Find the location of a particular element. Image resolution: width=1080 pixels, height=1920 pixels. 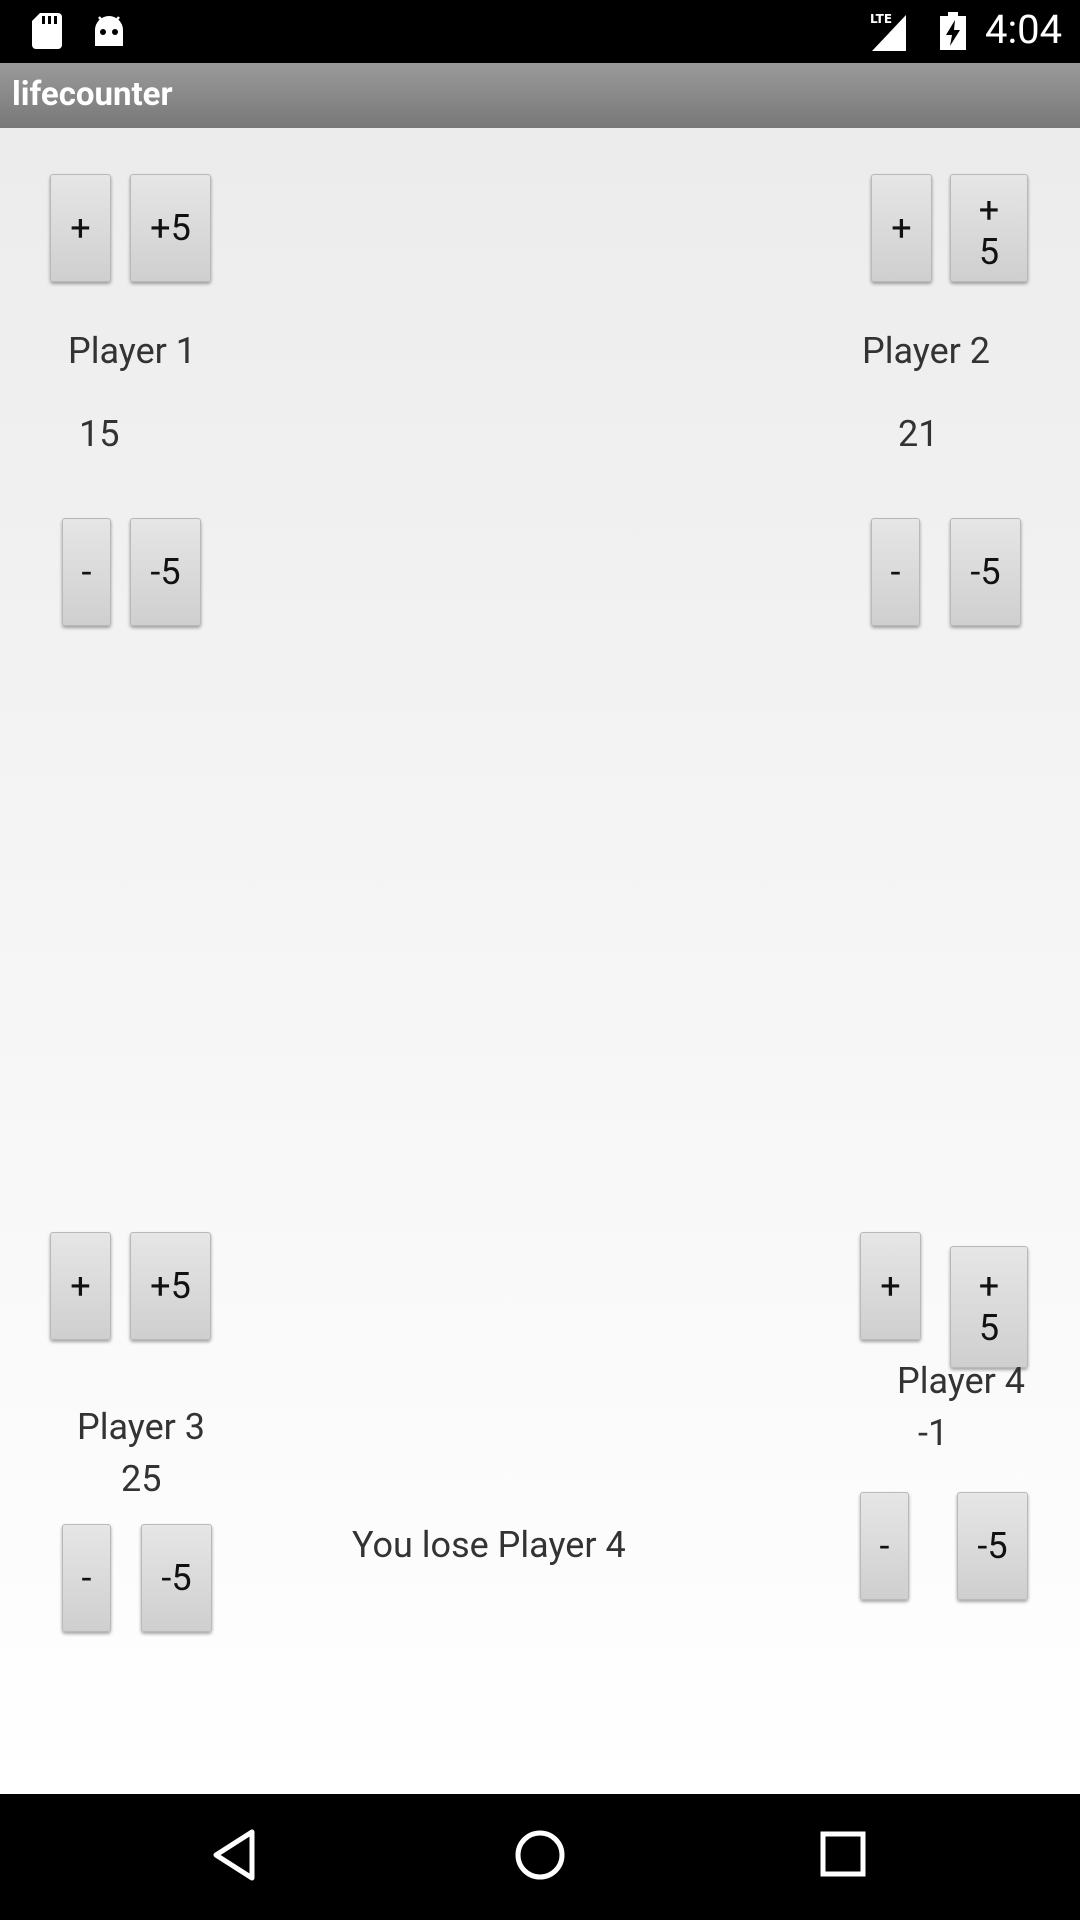

player3-minus5-button: -5 is located at coordinates (176, 1578).